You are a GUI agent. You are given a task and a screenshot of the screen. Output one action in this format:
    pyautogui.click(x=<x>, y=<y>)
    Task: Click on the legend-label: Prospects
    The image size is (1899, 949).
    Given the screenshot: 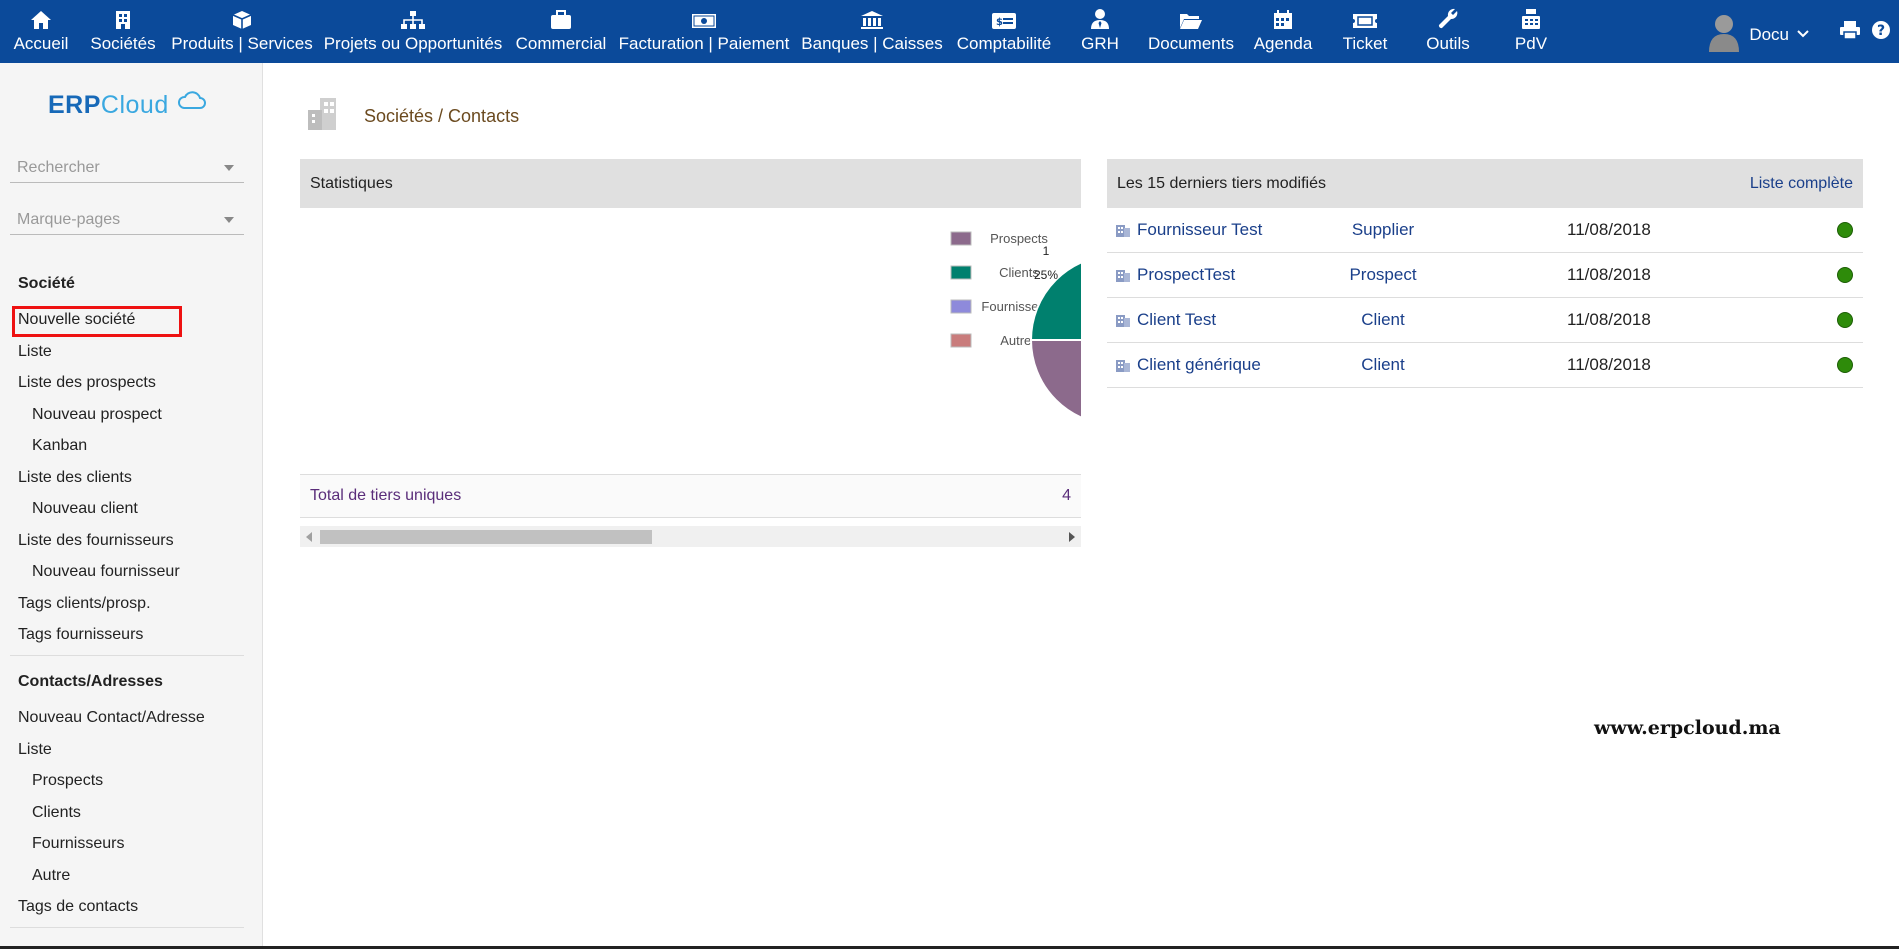 What is the action you would take?
    pyautogui.click(x=1019, y=238)
    